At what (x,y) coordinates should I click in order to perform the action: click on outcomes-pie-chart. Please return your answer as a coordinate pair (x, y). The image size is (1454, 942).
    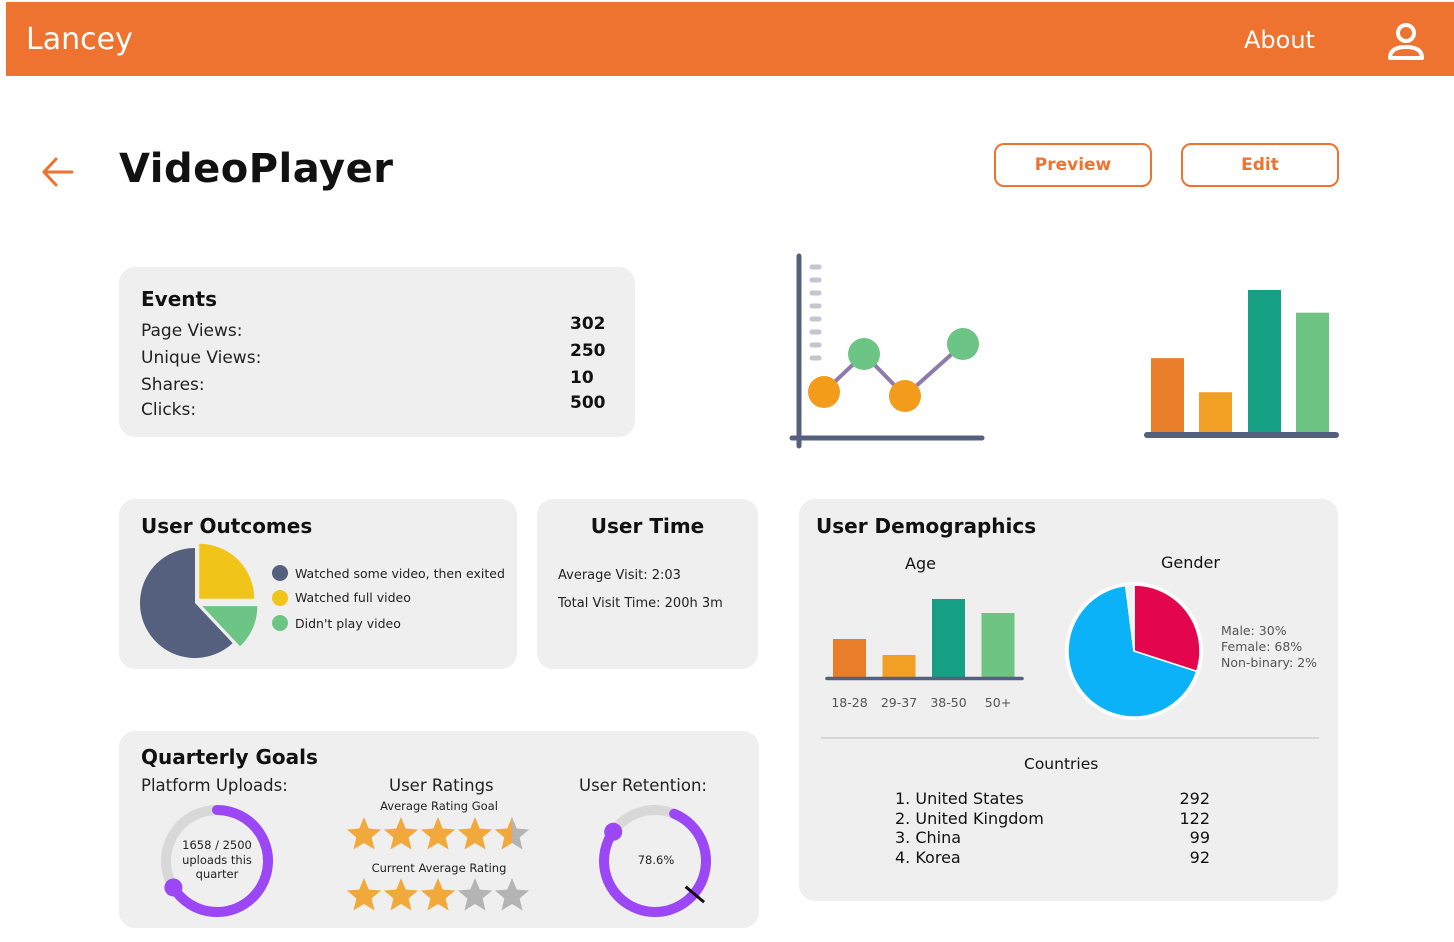
    Looking at the image, I should click on (199, 600).